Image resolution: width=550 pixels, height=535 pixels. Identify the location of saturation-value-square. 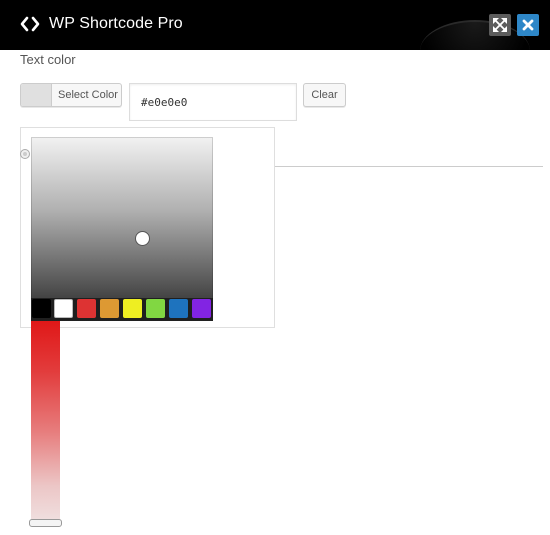
(122, 229).